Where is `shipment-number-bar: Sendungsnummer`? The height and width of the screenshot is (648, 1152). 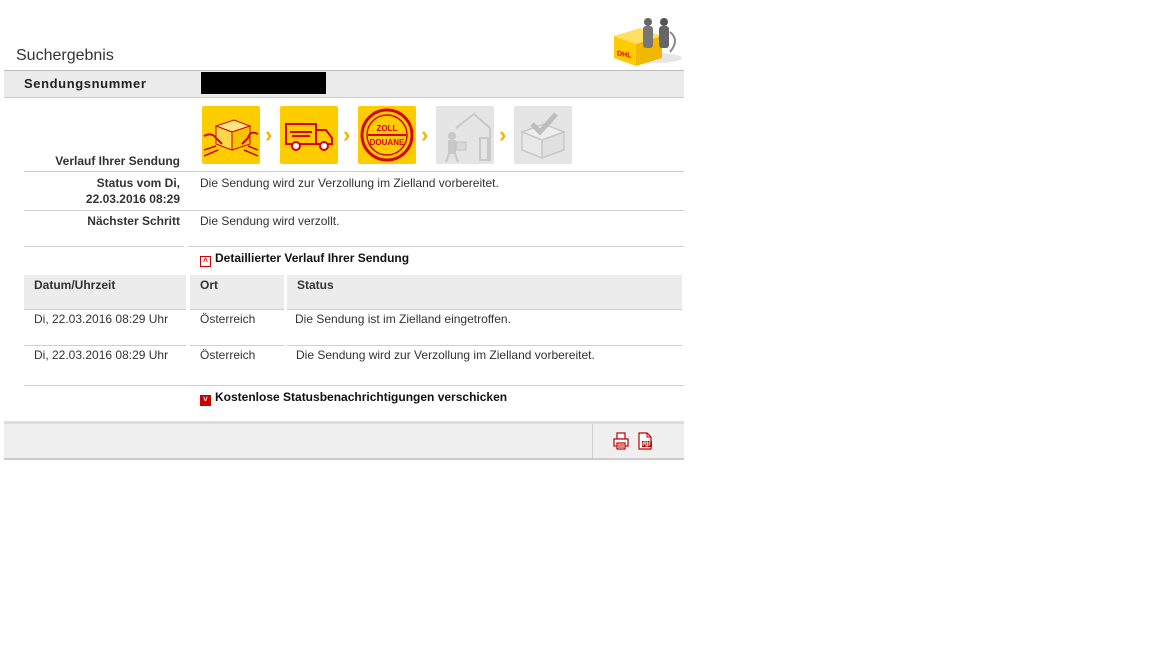
shipment-number-bar: Sendungsnummer is located at coordinates (344, 84).